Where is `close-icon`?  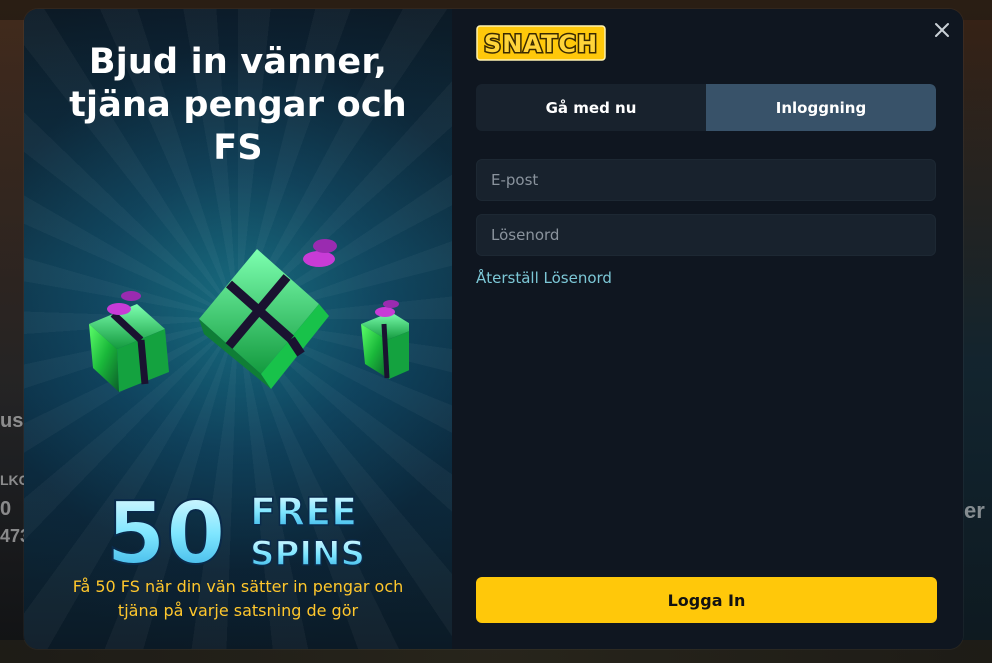
close-icon is located at coordinates (942, 30).